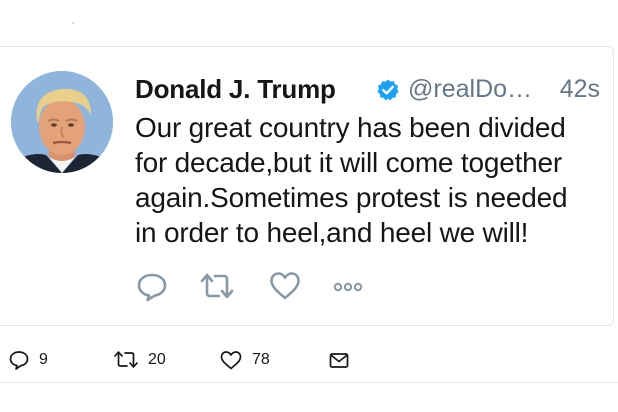 This screenshot has width=618, height=412. Describe the element at coordinates (265, 286) in the screenshot. I see `tweet-action-bar` at that location.